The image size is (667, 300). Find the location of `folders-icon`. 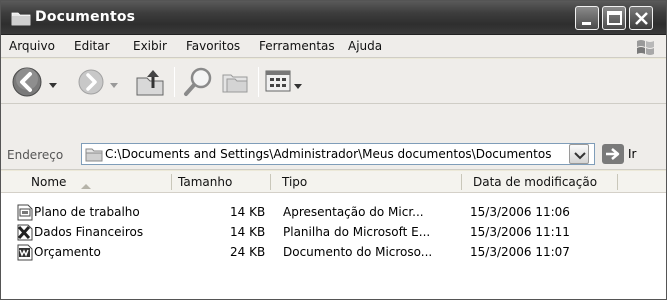

folders-icon is located at coordinates (235, 83).